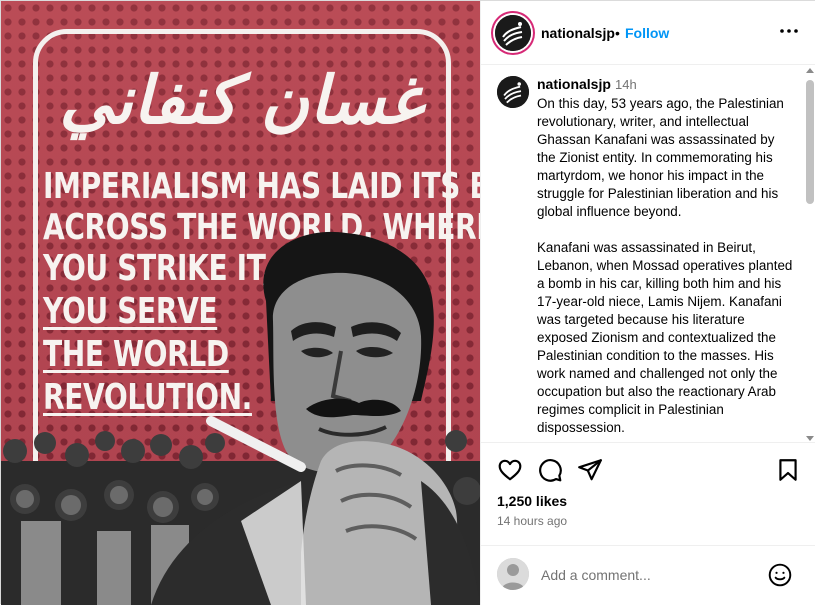 This screenshot has width=815, height=605. I want to click on header-username: nationalsjp, so click(578, 33).